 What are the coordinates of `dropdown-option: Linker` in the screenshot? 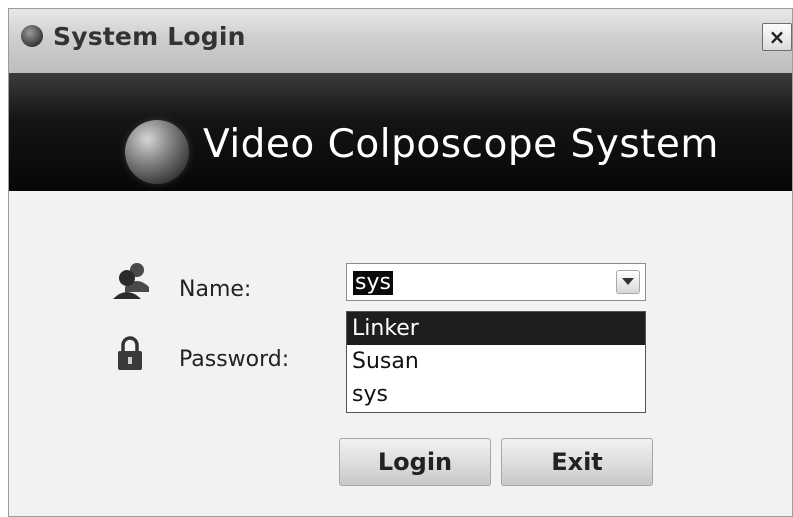 It's located at (496, 328).